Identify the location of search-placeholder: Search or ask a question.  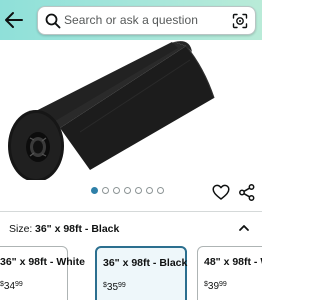
(131, 20).